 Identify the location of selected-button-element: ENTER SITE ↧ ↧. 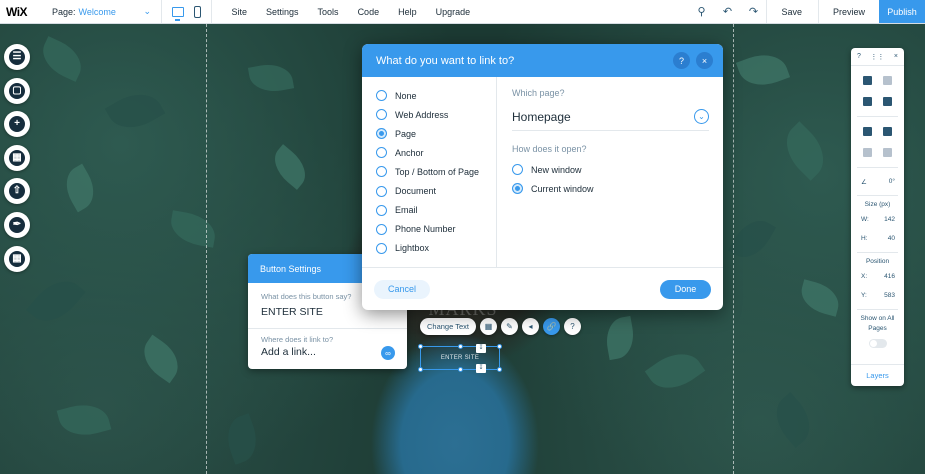
(460, 358).